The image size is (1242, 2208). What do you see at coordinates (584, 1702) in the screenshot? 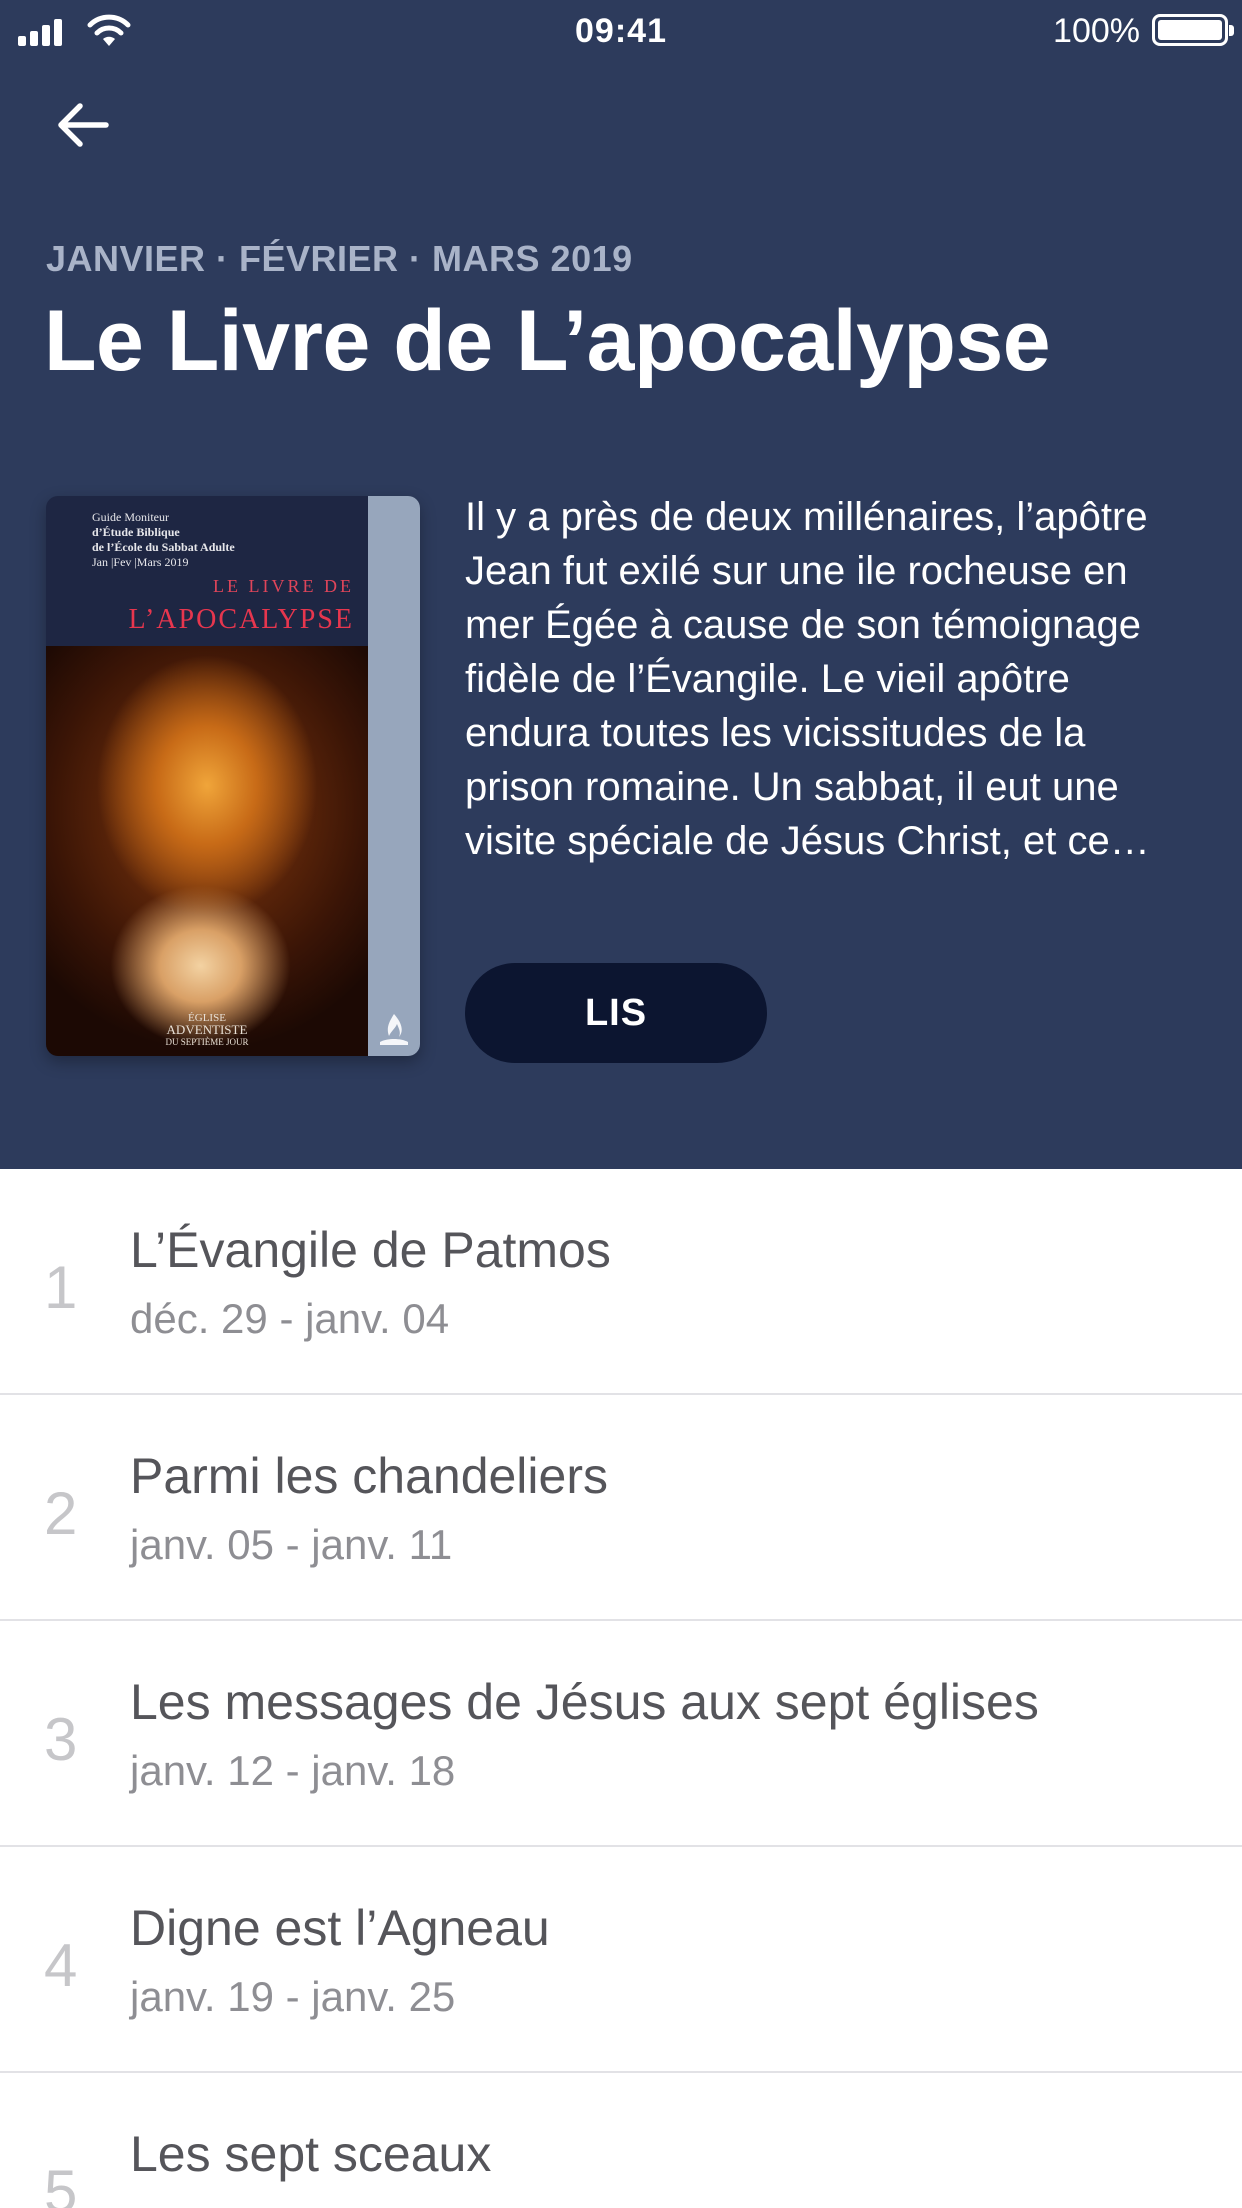
I see `lesson-title: Les messages de Jésus aux sept églises` at bounding box center [584, 1702].